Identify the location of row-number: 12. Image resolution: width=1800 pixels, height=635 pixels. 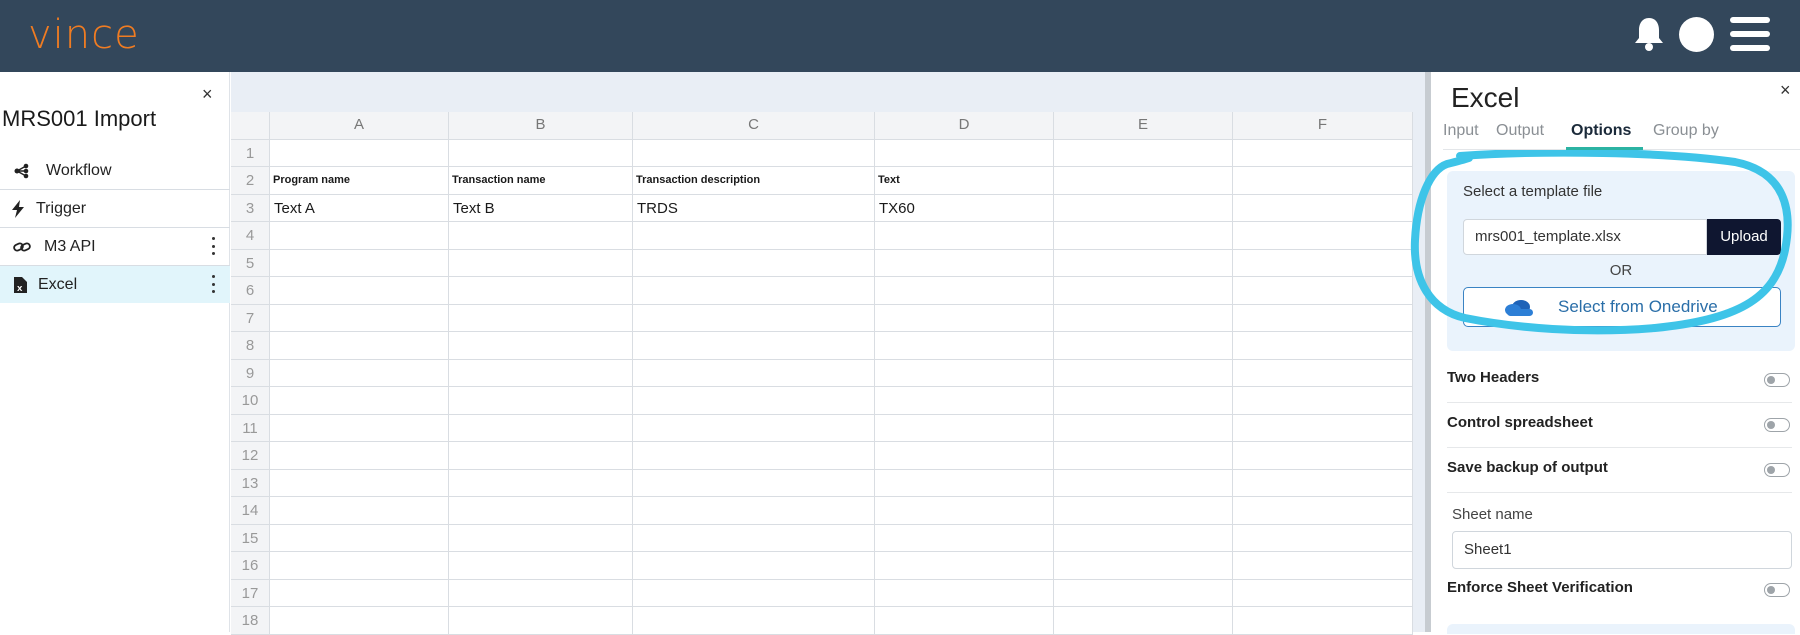
(250, 456).